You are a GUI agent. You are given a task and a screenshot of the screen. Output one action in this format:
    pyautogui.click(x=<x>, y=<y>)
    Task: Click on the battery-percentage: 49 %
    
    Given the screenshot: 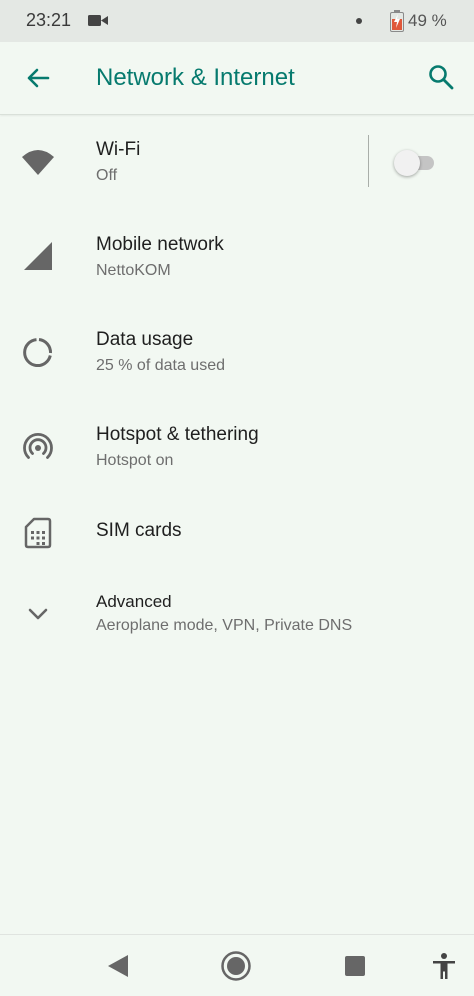 What is the action you would take?
    pyautogui.click(x=427, y=20)
    